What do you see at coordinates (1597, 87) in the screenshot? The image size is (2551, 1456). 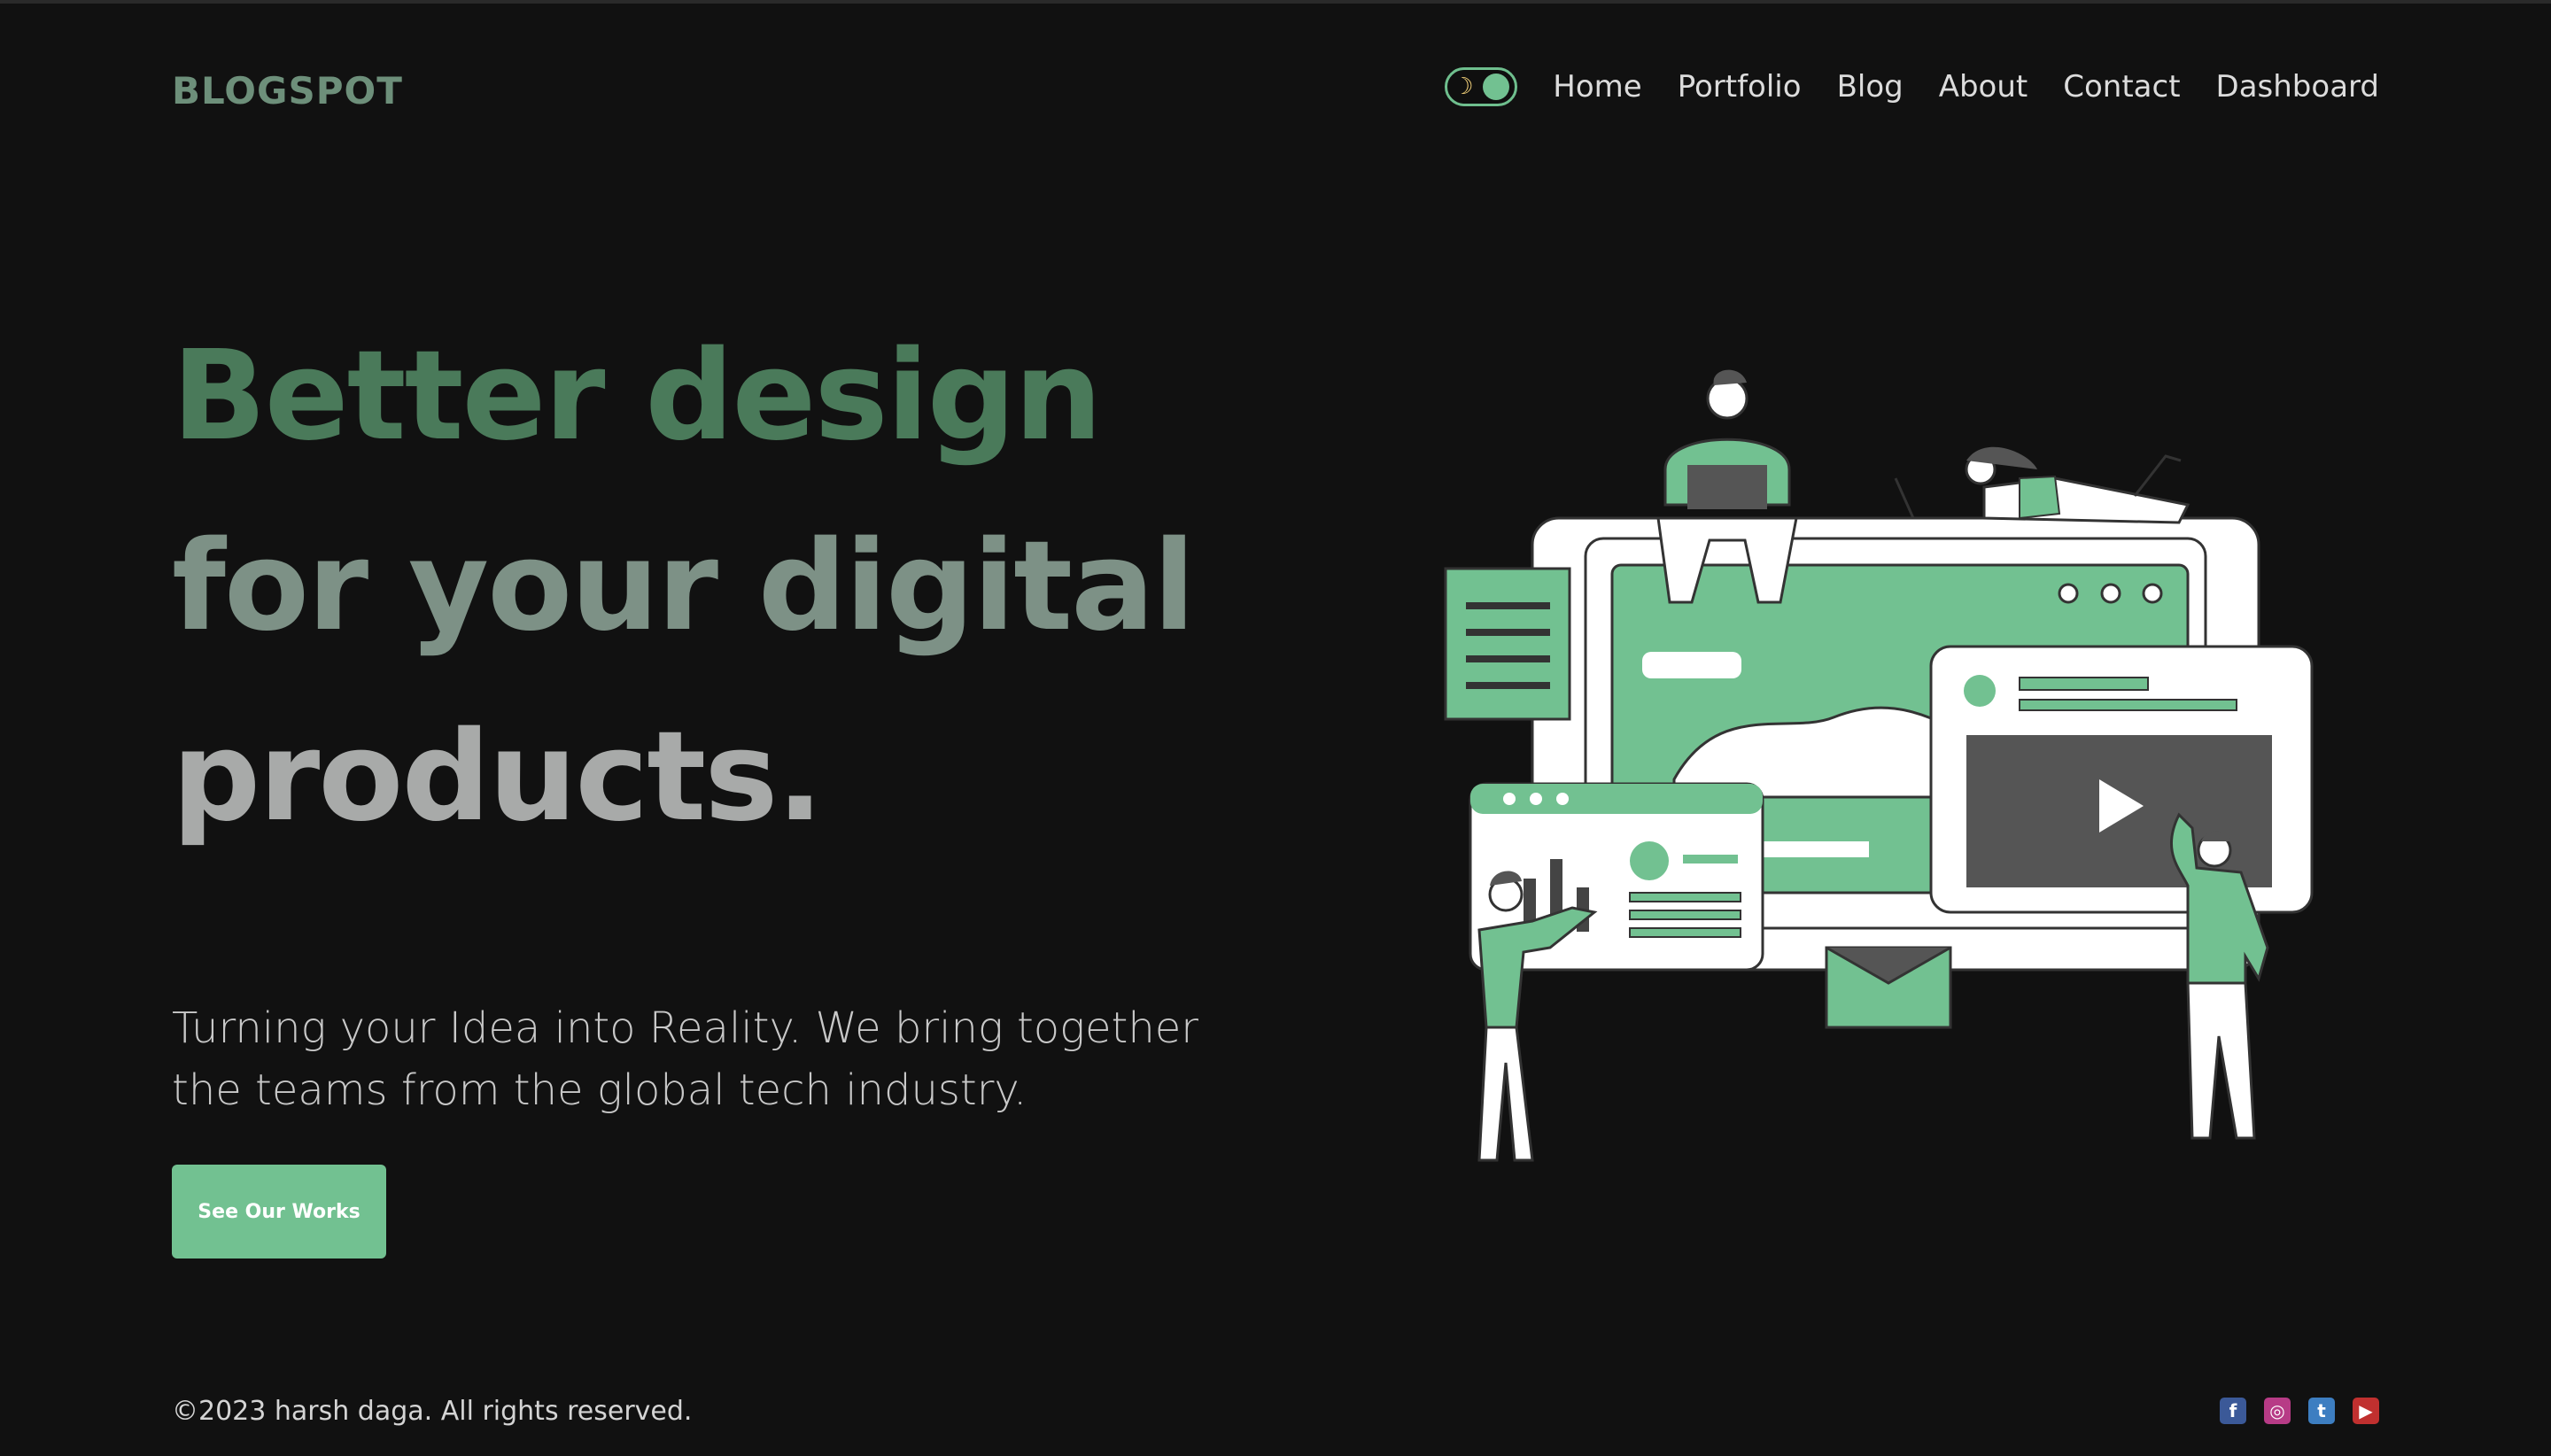 I see `nav-home: Home` at bounding box center [1597, 87].